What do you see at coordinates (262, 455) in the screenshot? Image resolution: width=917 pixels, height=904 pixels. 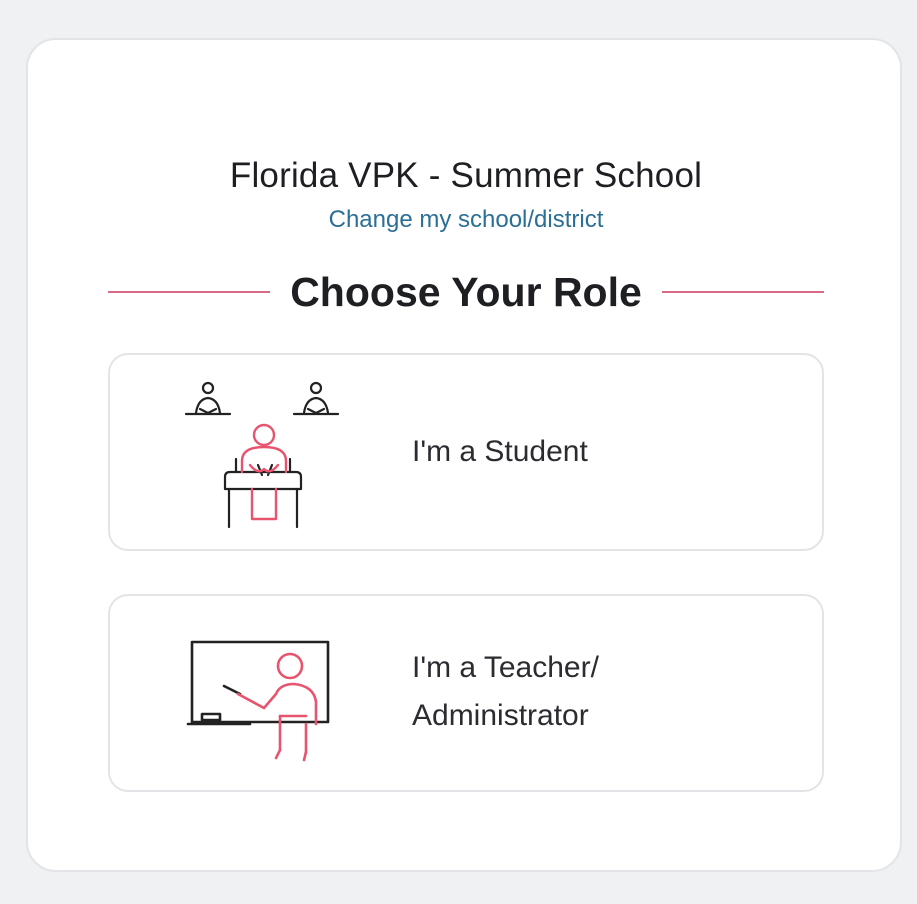 I see `student-desk-icon` at bounding box center [262, 455].